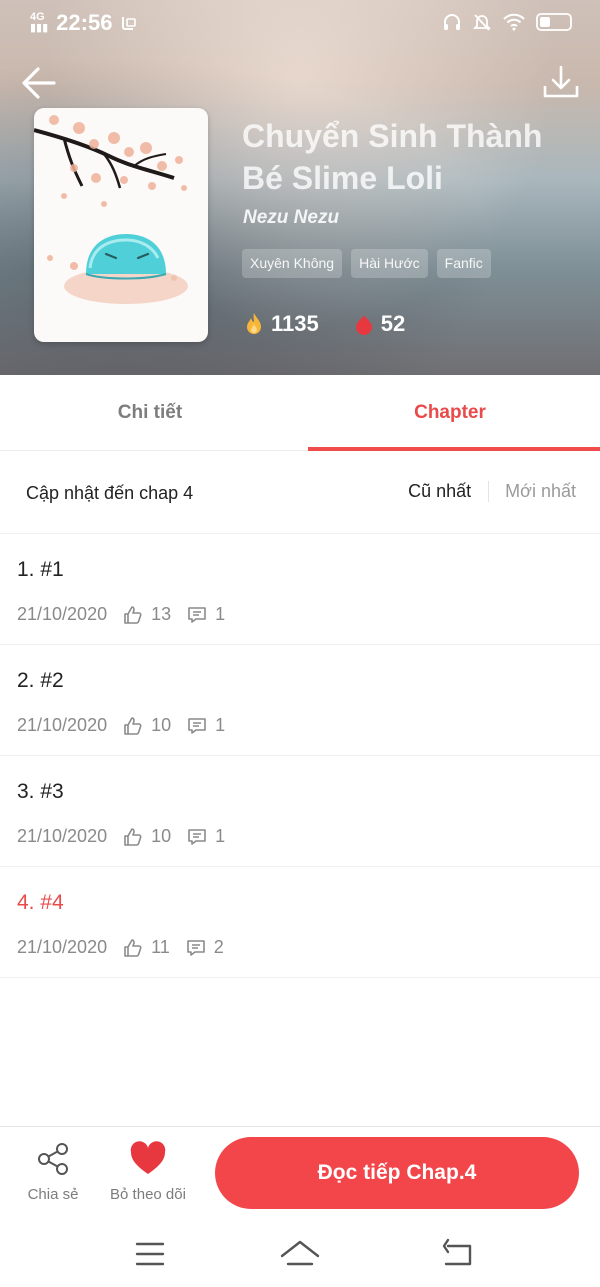 This screenshot has width=600, height=1287. What do you see at coordinates (450, 413) in the screenshot?
I see `tab-chapter: Chapter` at bounding box center [450, 413].